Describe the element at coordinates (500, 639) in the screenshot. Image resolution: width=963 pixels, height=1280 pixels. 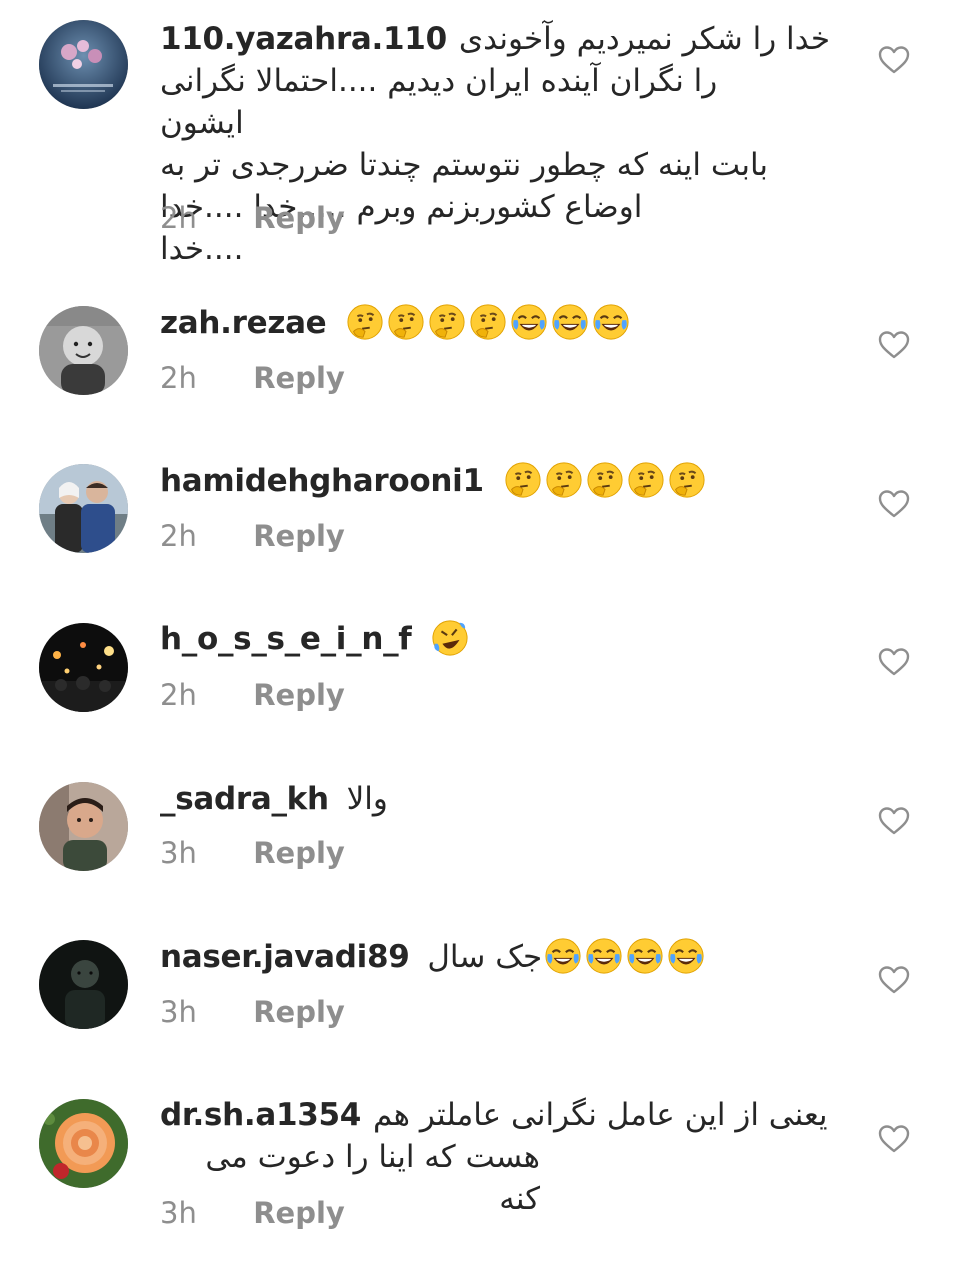
I see `comment-body: h_o_s_s_e_i_n_f` at that location.